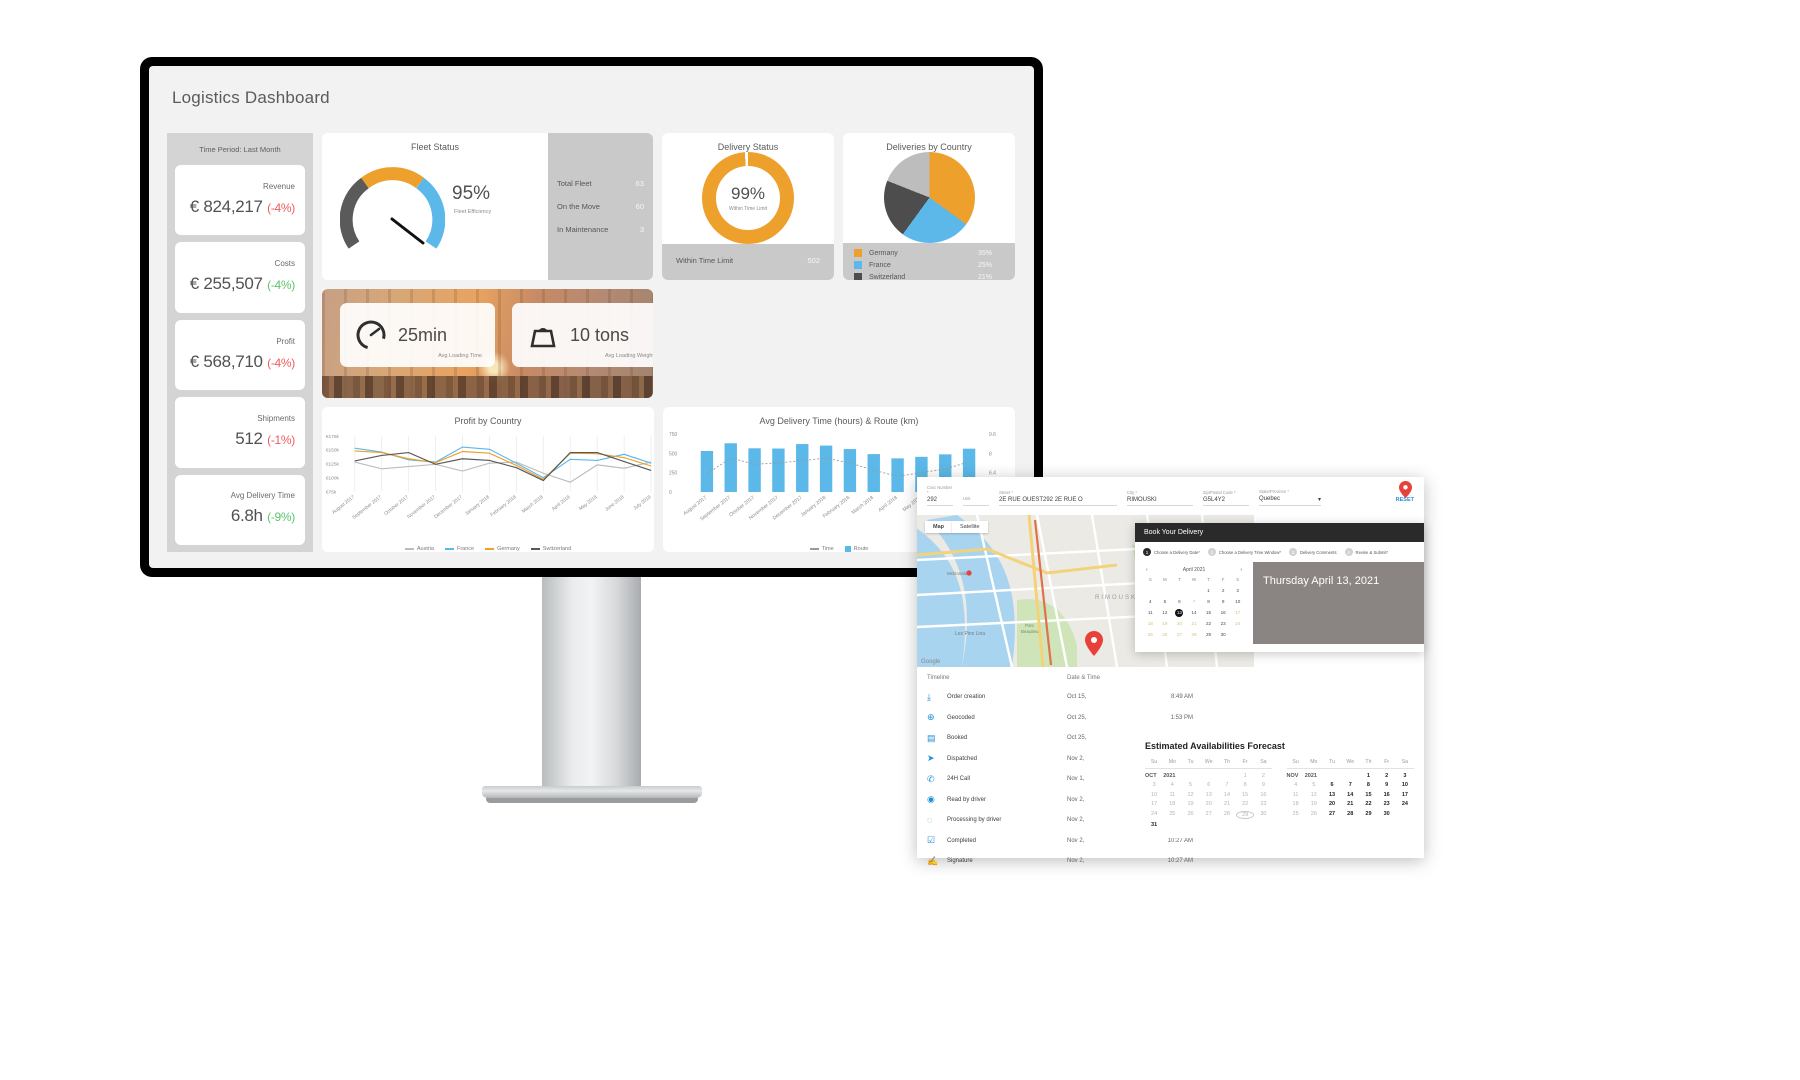  I want to click on calendar-day: 22, so click(1208, 624).